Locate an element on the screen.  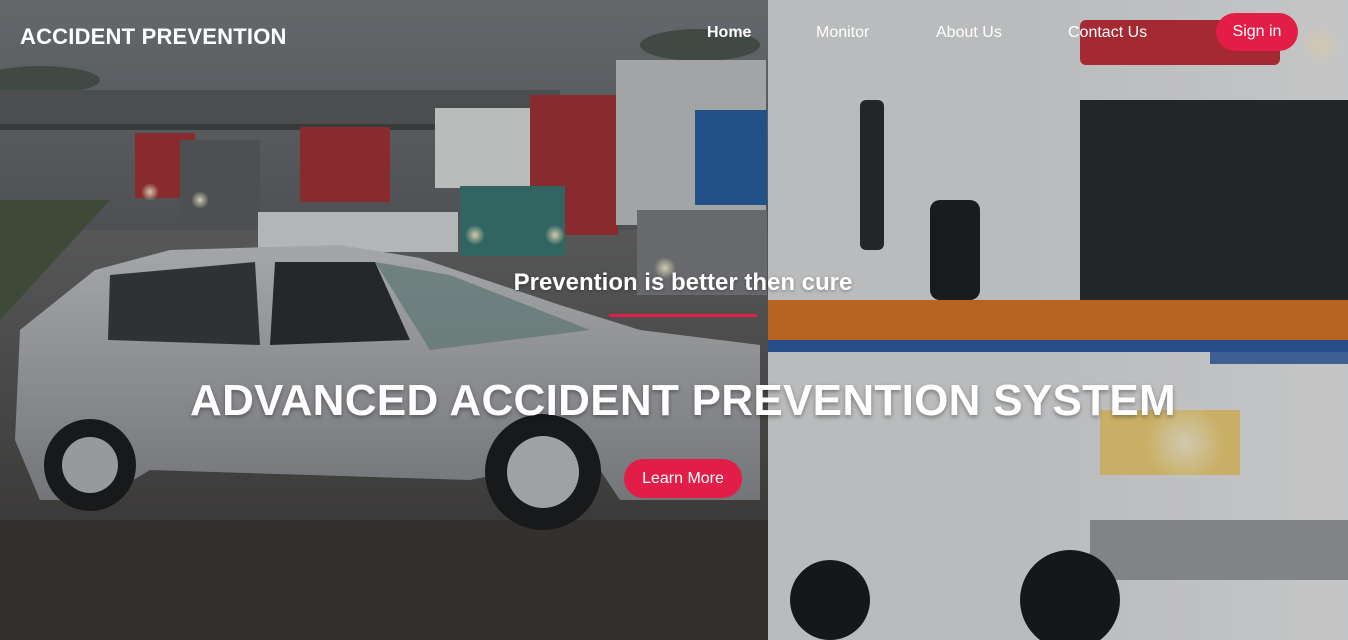
tagline-underline is located at coordinates (683, 315).